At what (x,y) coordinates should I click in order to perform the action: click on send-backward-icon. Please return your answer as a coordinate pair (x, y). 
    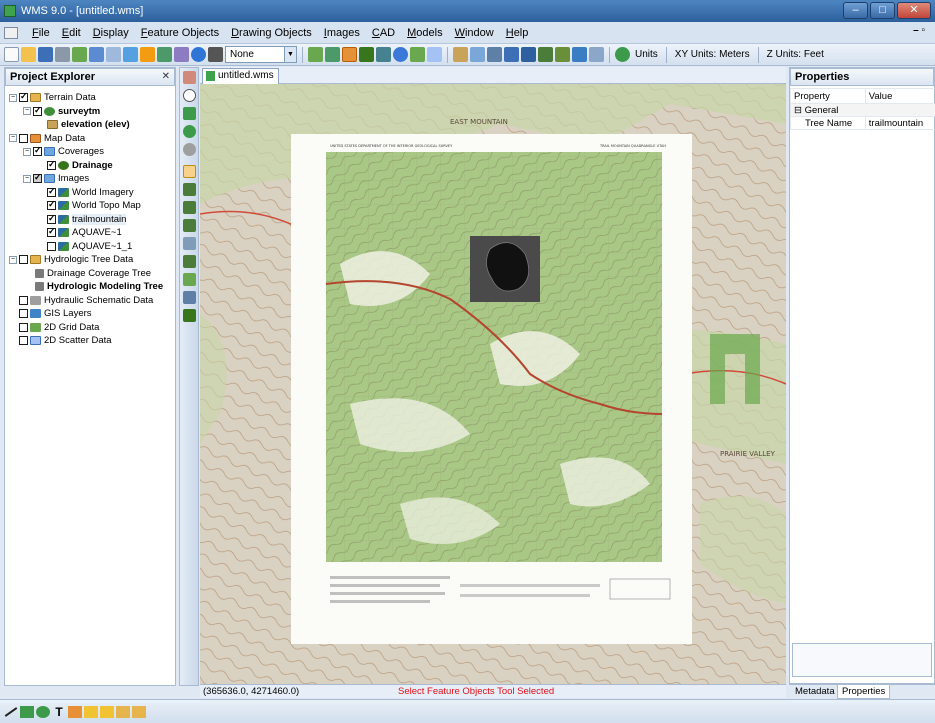
    Looking at the image, I should click on (107, 711).